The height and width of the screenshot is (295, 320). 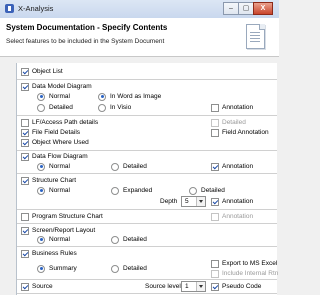 What do you see at coordinates (215, 122) in the screenshot?
I see `lf-detailed-checkbox` at bounding box center [215, 122].